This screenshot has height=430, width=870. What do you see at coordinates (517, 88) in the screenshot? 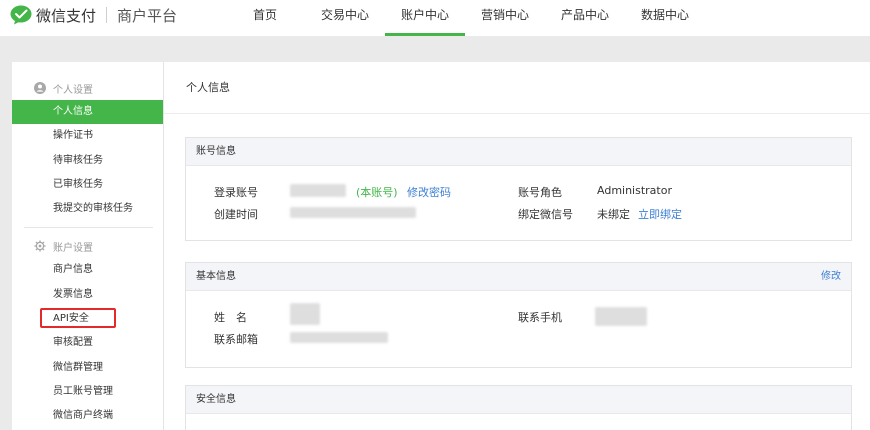
I see `page-title: 个人信息` at bounding box center [517, 88].